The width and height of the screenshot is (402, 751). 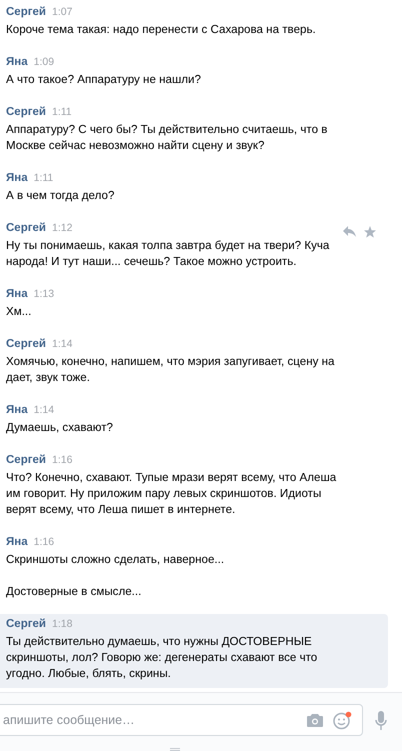 I want to click on smiley-icon, so click(x=342, y=720).